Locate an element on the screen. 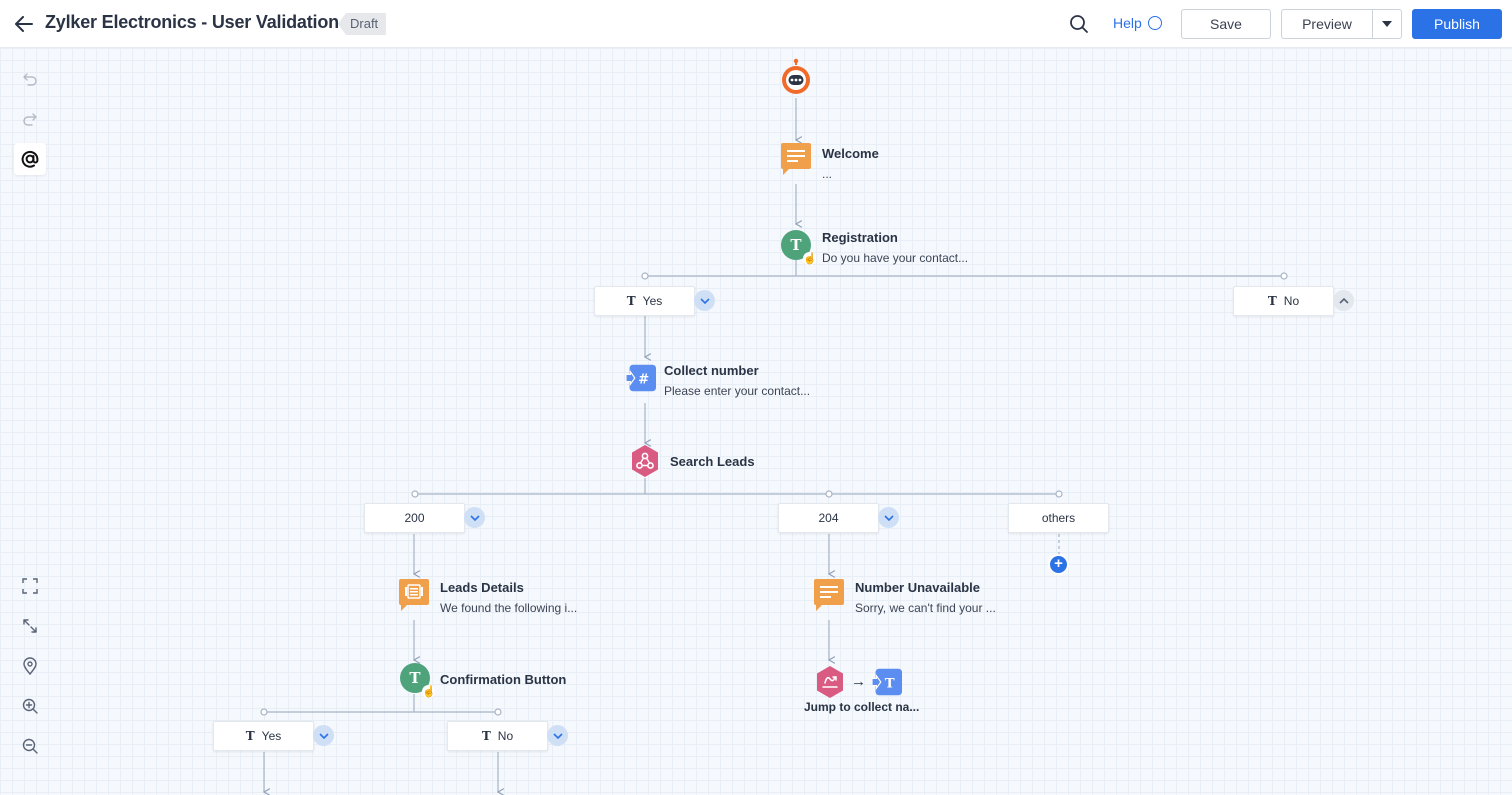 Image resolution: width=1512 pixels, height=795 pixels. option-label: 200 is located at coordinates (414, 518).